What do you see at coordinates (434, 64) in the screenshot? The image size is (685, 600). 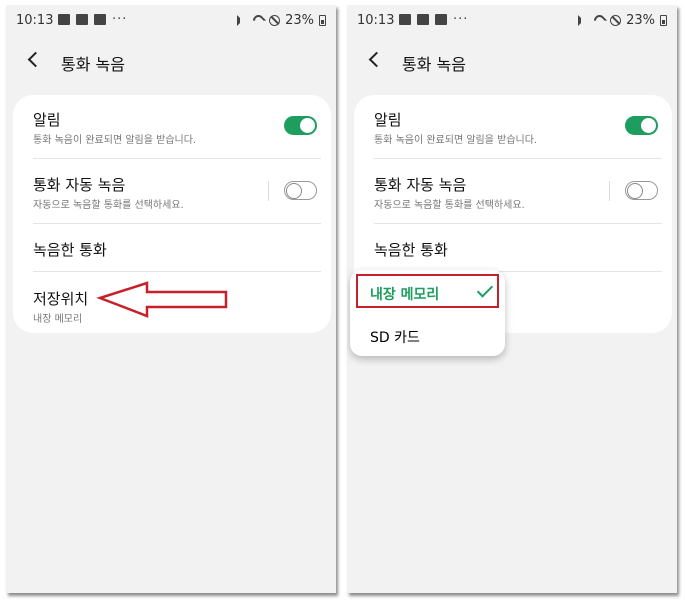 I see `page-title: 통화 녹음` at bounding box center [434, 64].